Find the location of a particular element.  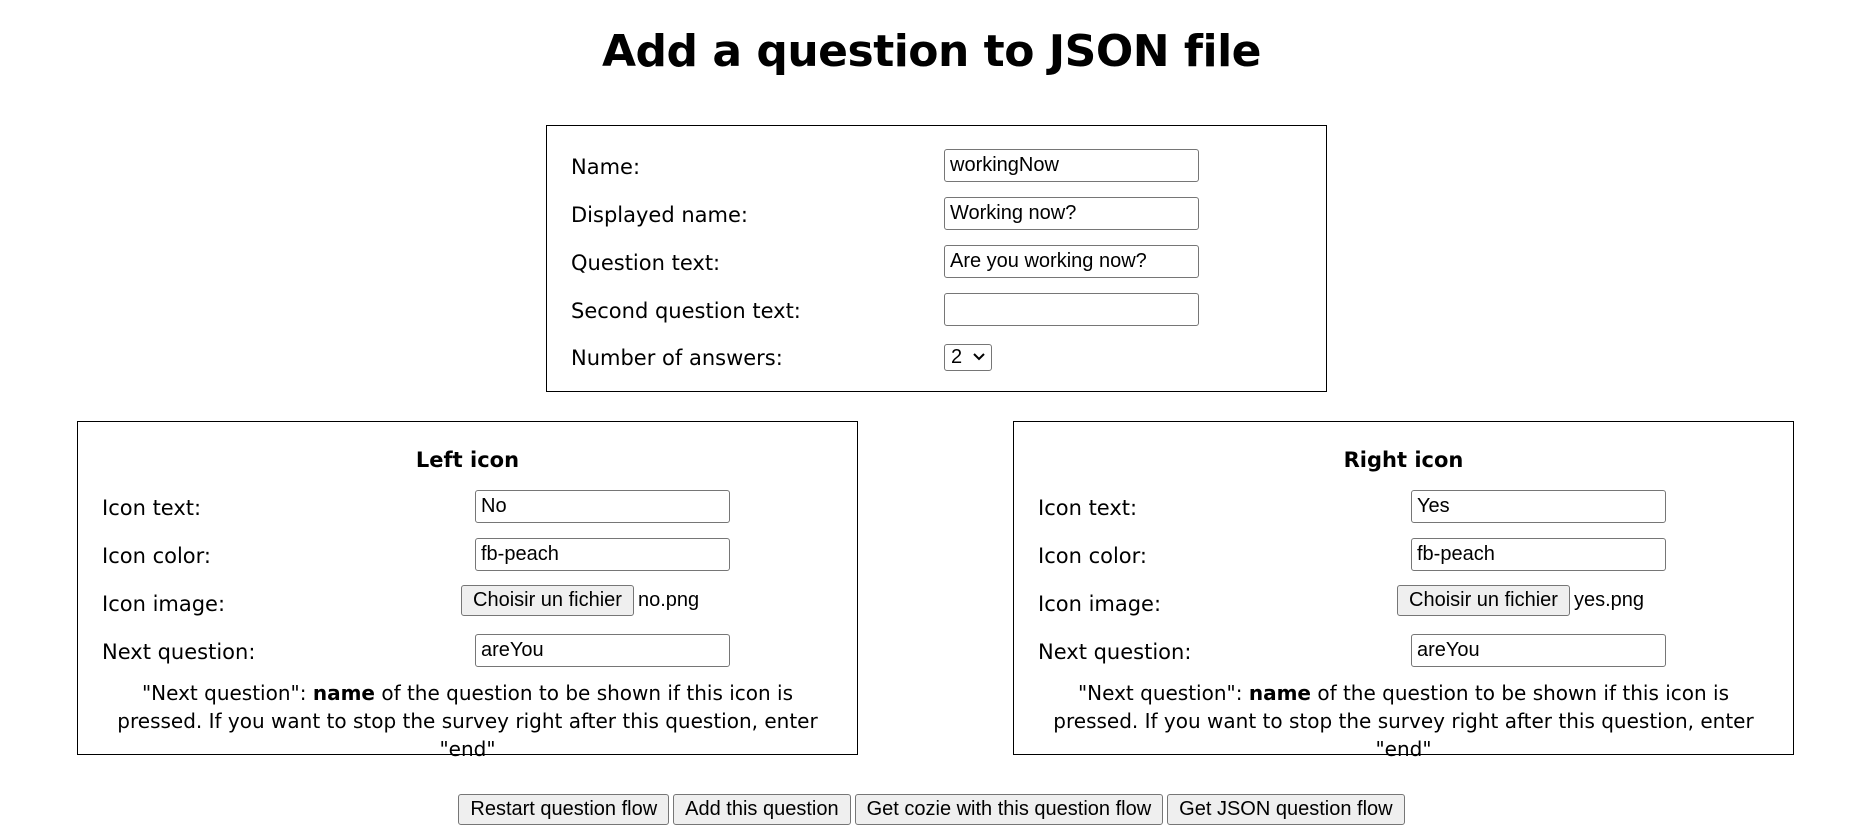

second-question-input is located at coordinates (1071, 309).